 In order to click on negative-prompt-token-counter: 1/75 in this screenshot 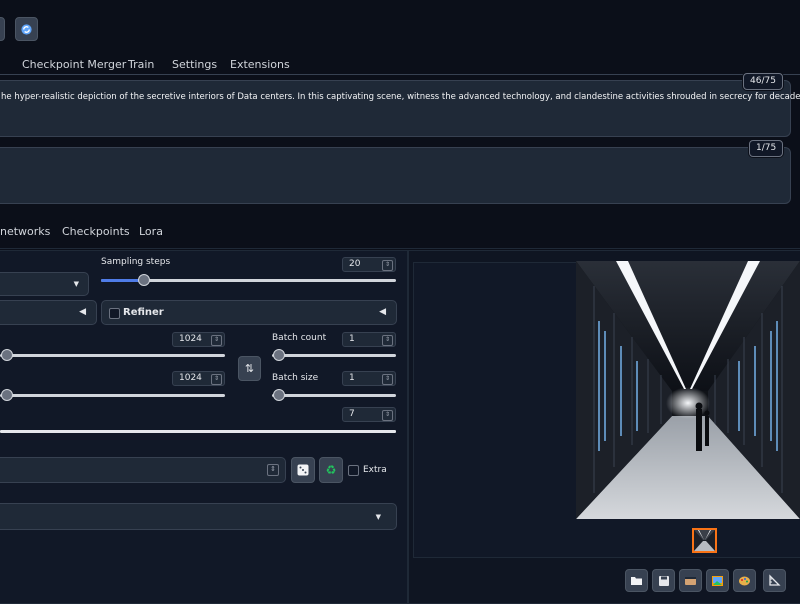, I will do `click(766, 148)`.